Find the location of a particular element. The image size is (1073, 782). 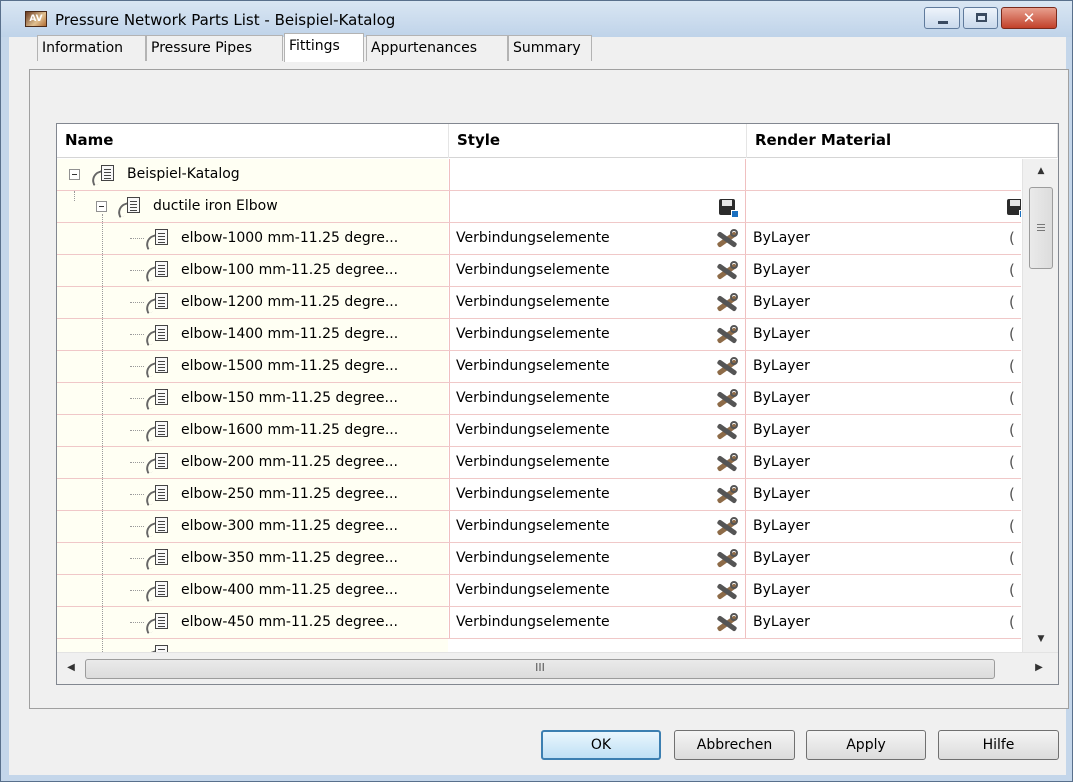

tab-appurtenances: Appurtenances is located at coordinates (437, 48).